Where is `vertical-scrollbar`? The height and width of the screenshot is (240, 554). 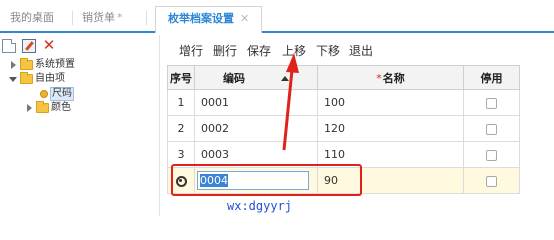 vertical-scrollbar is located at coordinates (549, 125).